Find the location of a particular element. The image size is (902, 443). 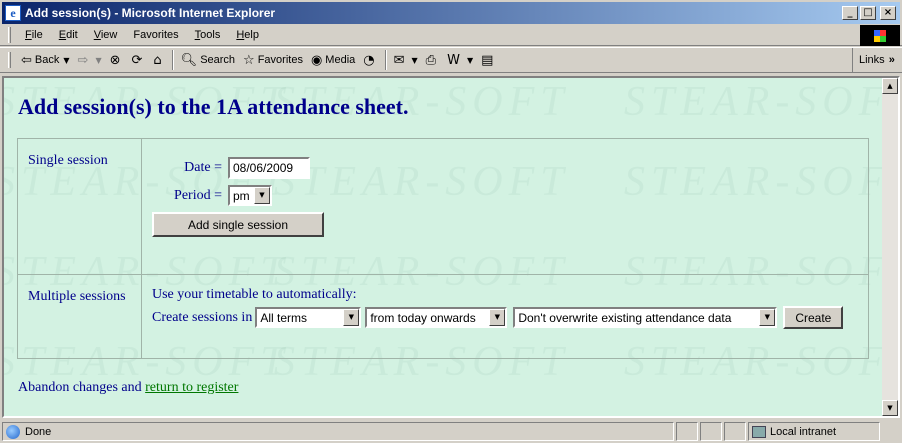

abandon-changes-text: Abandon changes and return to register is located at coordinates (128, 387).